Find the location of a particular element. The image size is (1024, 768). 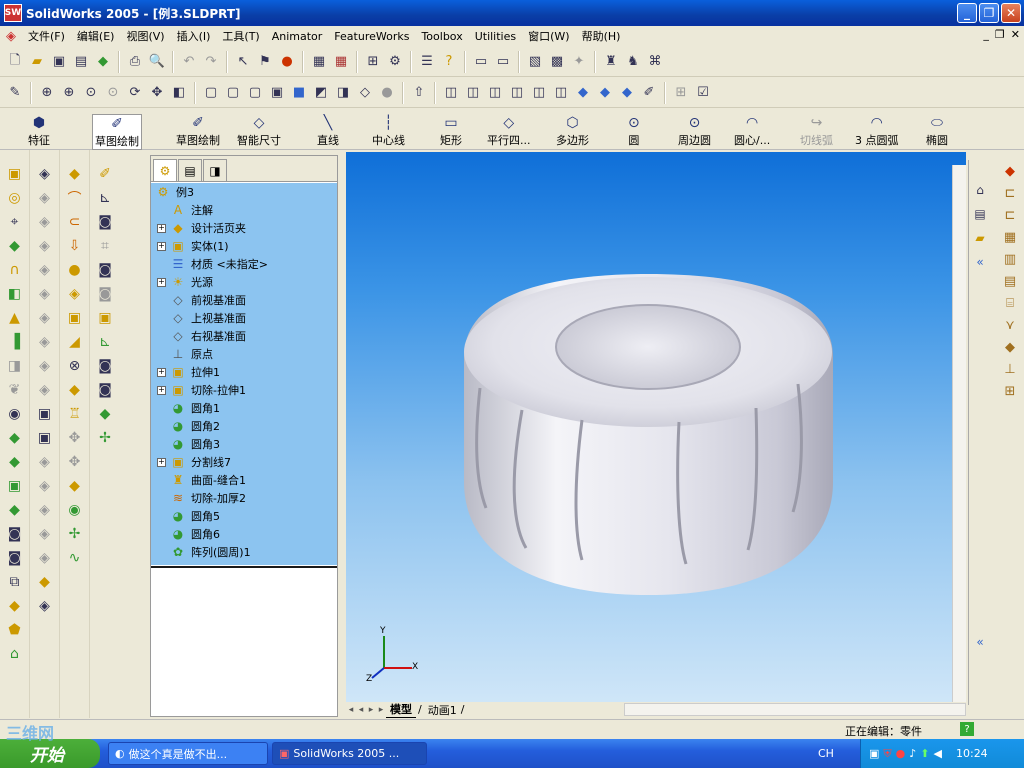

isometric-view-icon: ◆ is located at coordinates (583, 93).